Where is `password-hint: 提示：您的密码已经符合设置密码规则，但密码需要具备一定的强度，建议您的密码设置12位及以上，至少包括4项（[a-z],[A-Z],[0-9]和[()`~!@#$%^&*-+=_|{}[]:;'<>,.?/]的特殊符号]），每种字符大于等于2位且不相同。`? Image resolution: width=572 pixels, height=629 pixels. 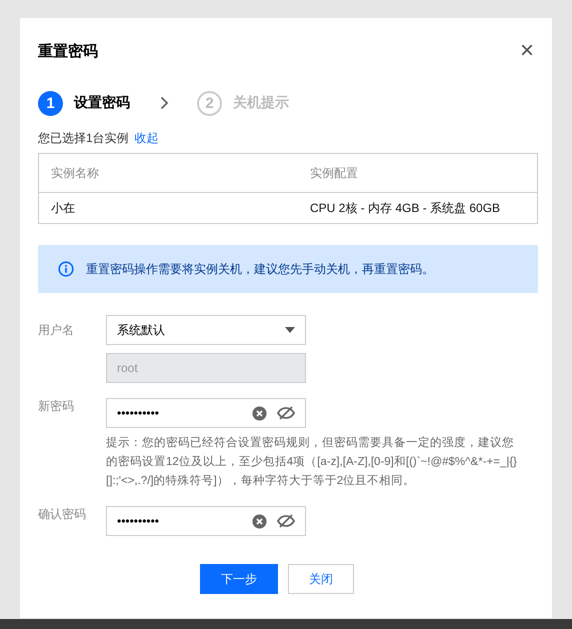 password-hint: 提示：您的密码已经符合设置密码规则，但密码需要具备一定的强度，建议您的密码设置12位及以上，至少包括4项（[a-z],[A-Z],[0-9]和[()`~!@#$%^&*-+=_|{}[]:;'<>,.?/]的特殊符号]），每种字符大于等于2位且不相同。 is located at coordinates (312, 462).